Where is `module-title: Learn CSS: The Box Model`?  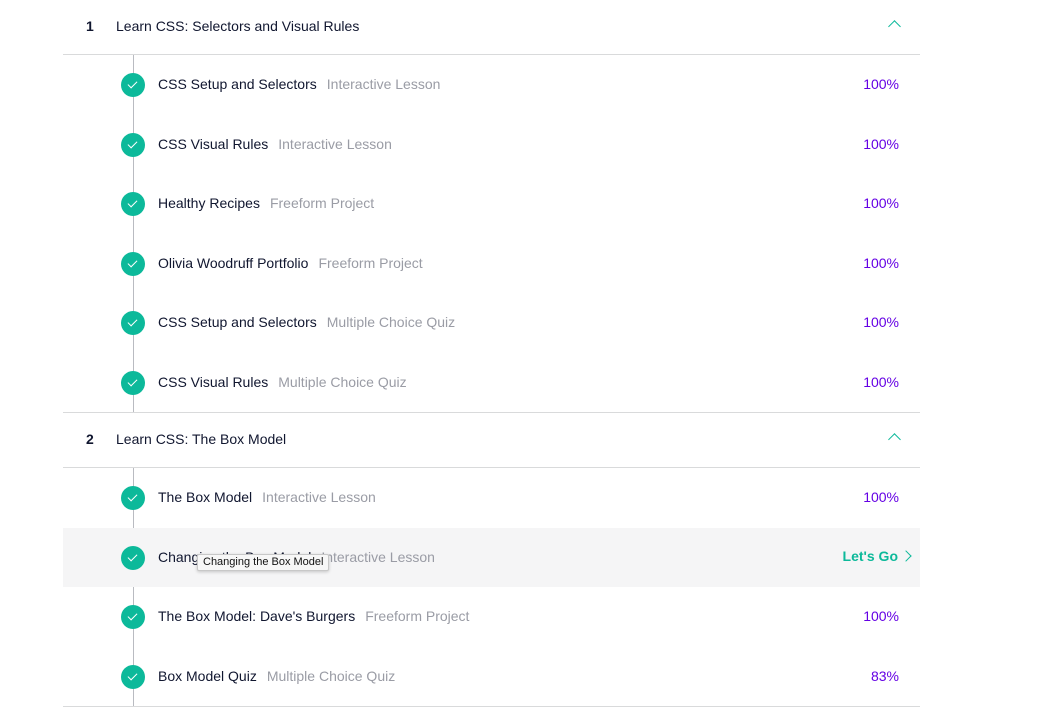 module-title: Learn CSS: The Box Model is located at coordinates (201, 439).